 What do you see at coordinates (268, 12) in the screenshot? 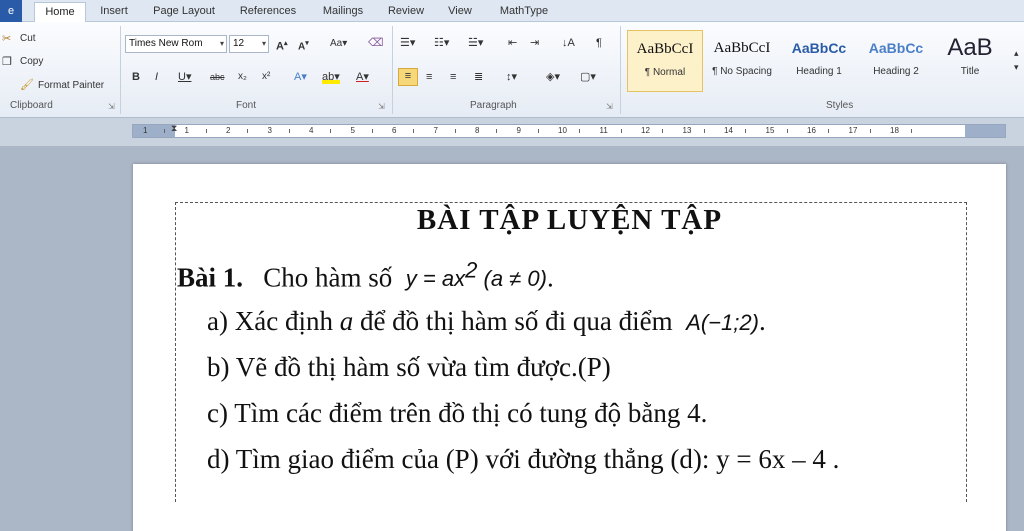
I see `tab-references: References` at bounding box center [268, 12].